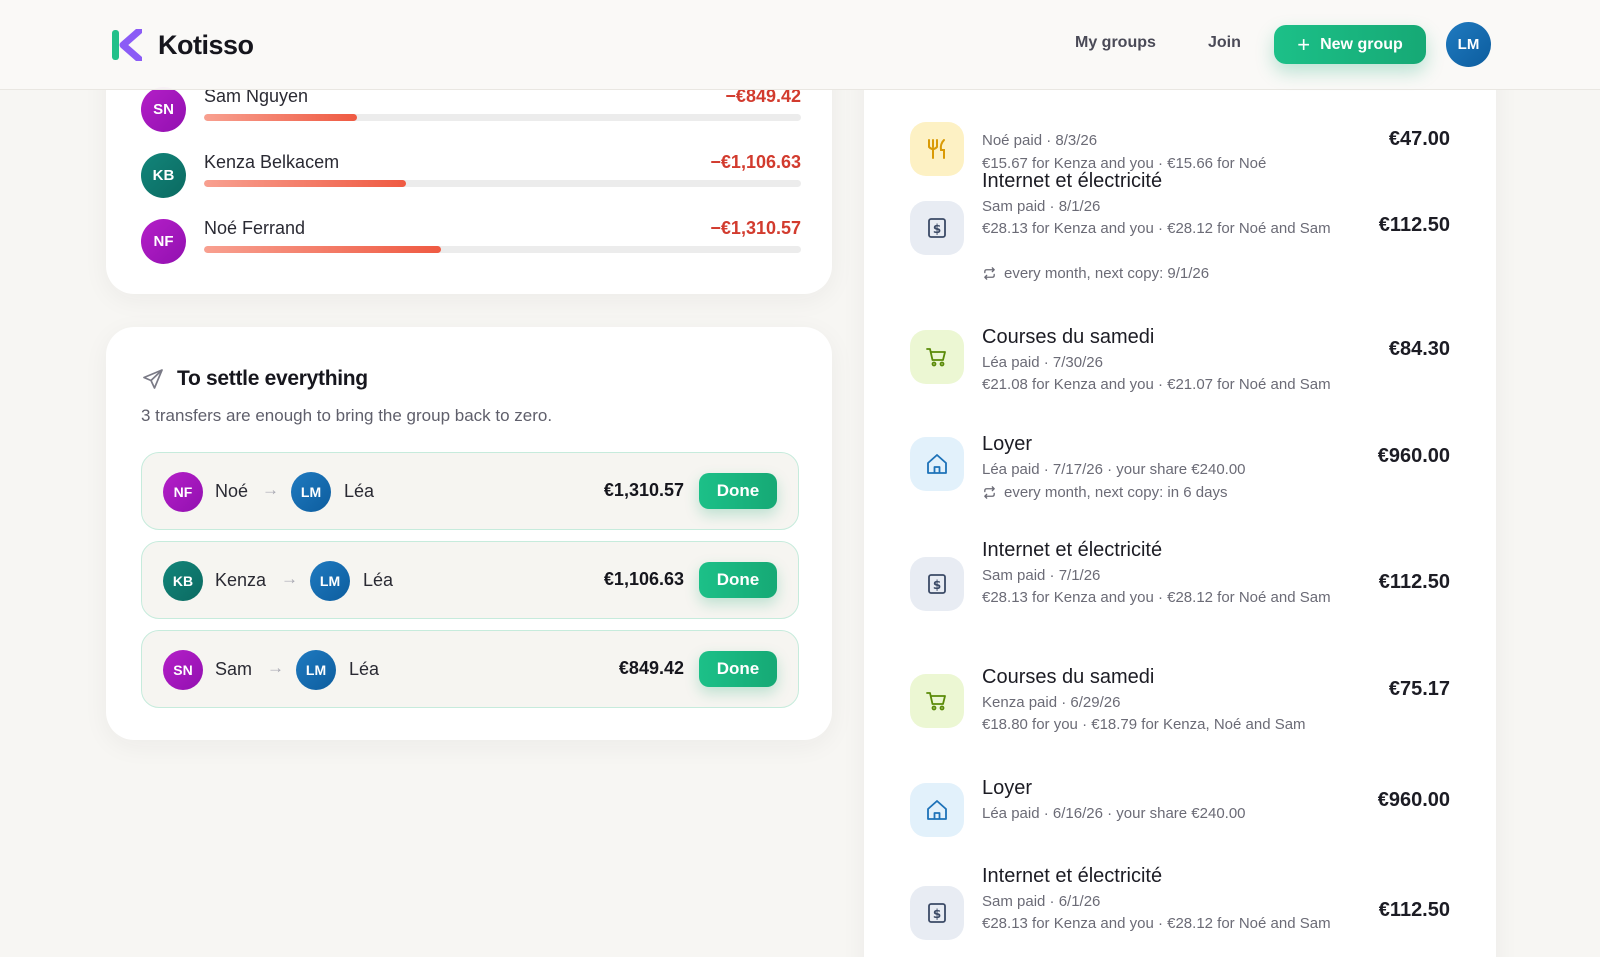  Describe the element at coordinates (1107, 273) in the screenshot. I see `recurrence-text: every month, next copy: 9/1/26` at that location.